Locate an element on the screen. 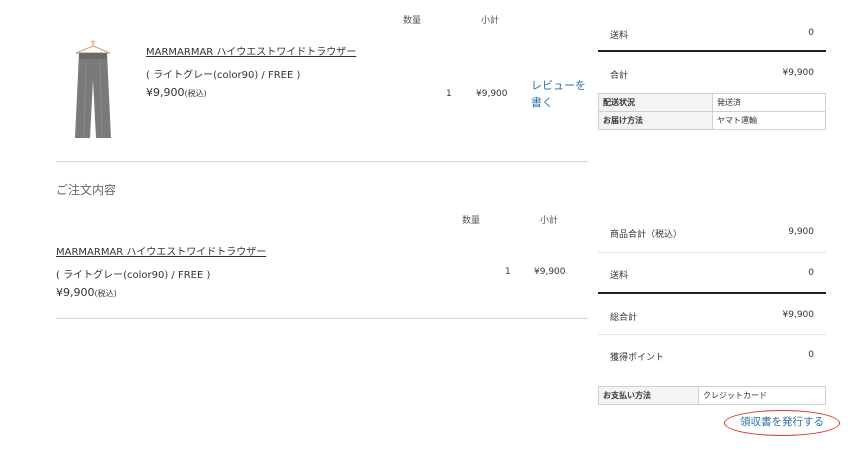  column-header-subtotal: 小計 is located at coordinates (490, 21).